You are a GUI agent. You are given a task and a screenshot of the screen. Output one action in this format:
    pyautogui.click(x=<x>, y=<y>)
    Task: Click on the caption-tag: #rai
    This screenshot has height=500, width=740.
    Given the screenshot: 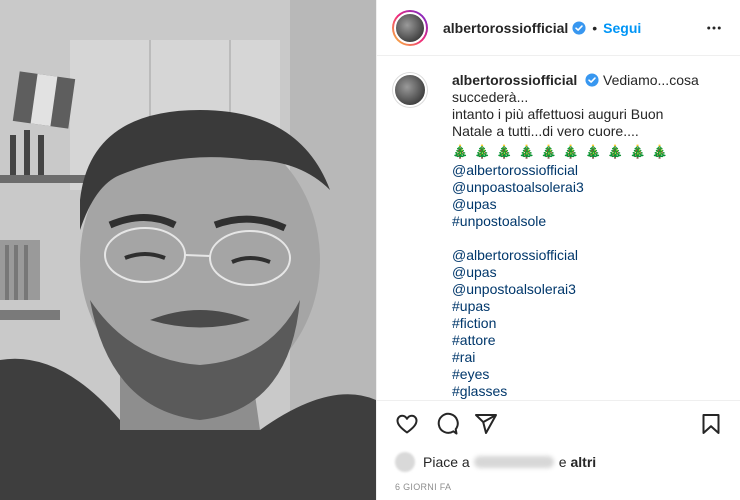 What is the action you would take?
    pyautogui.click(x=587, y=357)
    